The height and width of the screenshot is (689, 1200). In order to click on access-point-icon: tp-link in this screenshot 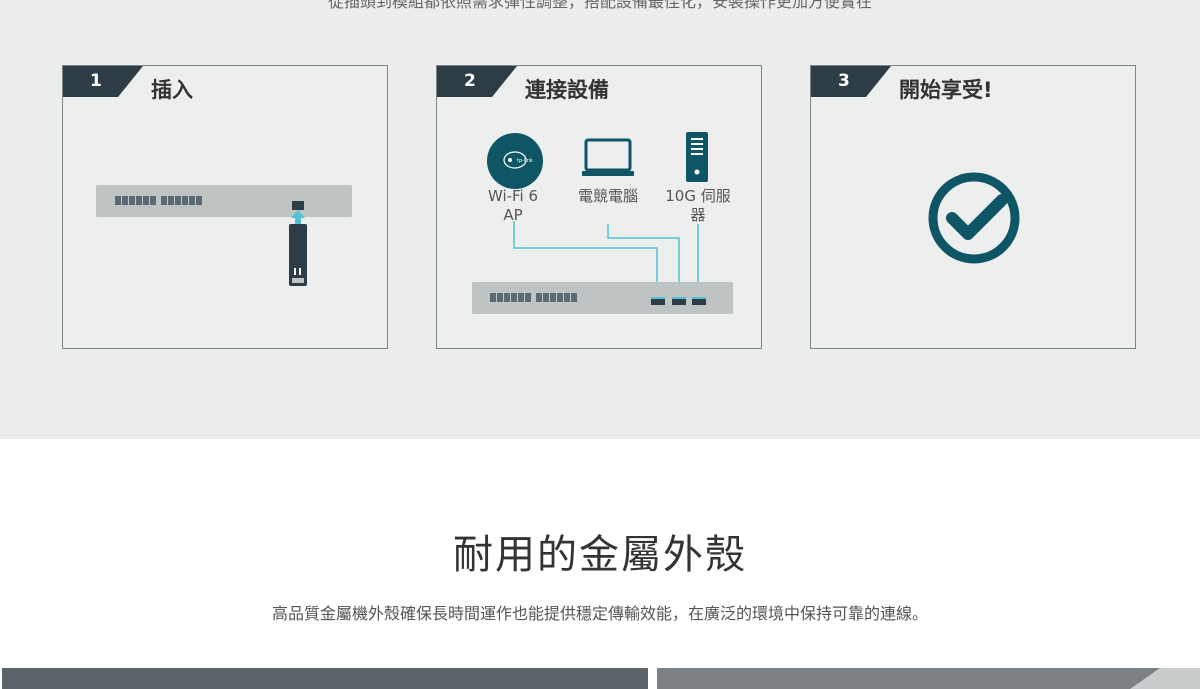, I will do `click(515, 161)`.